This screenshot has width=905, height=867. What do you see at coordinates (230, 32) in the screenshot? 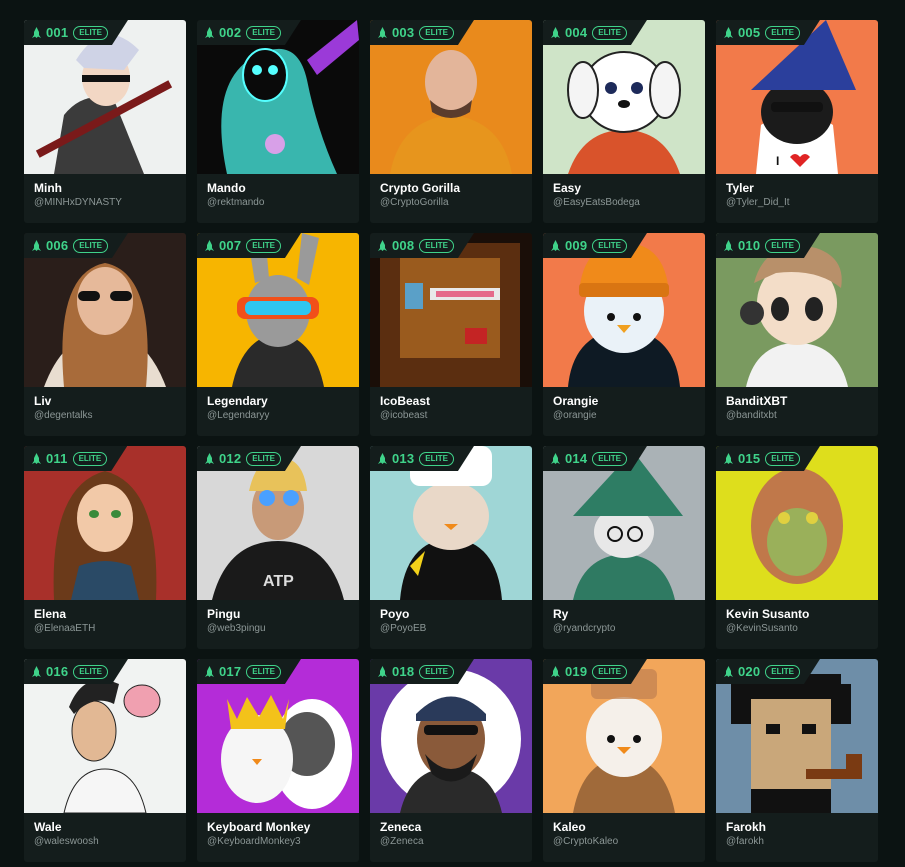
I see `rank-number: 002` at bounding box center [230, 32].